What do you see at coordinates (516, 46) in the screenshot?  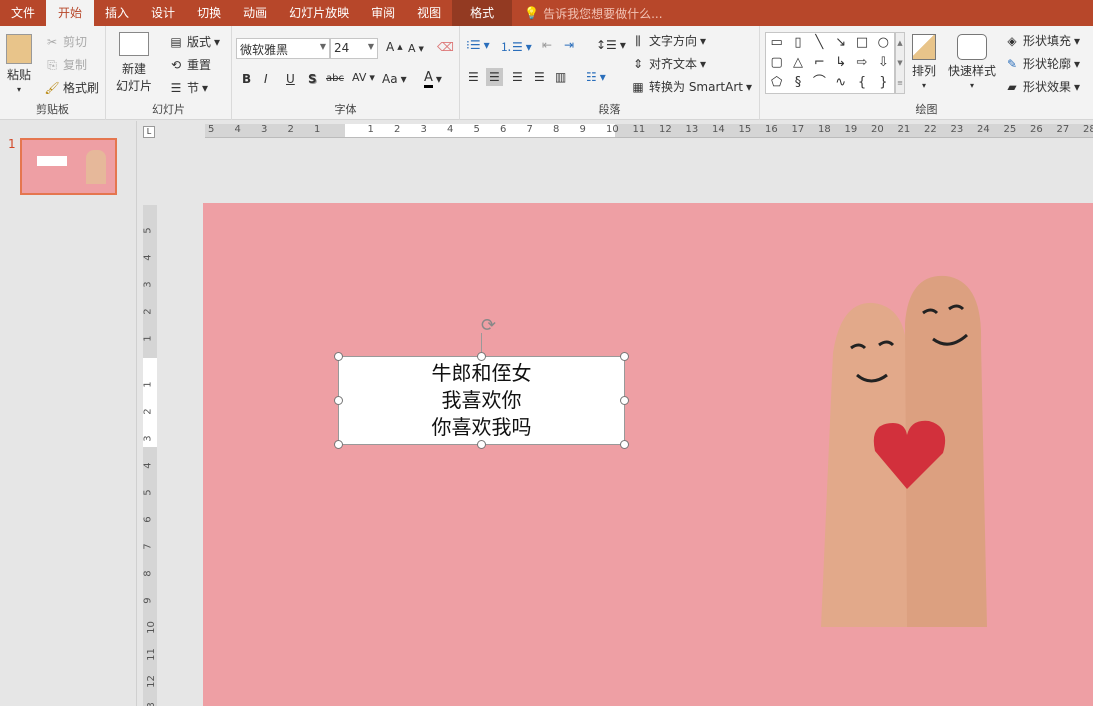 I see `numbering-button: ⒈☰ ▾` at bounding box center [516, 46].